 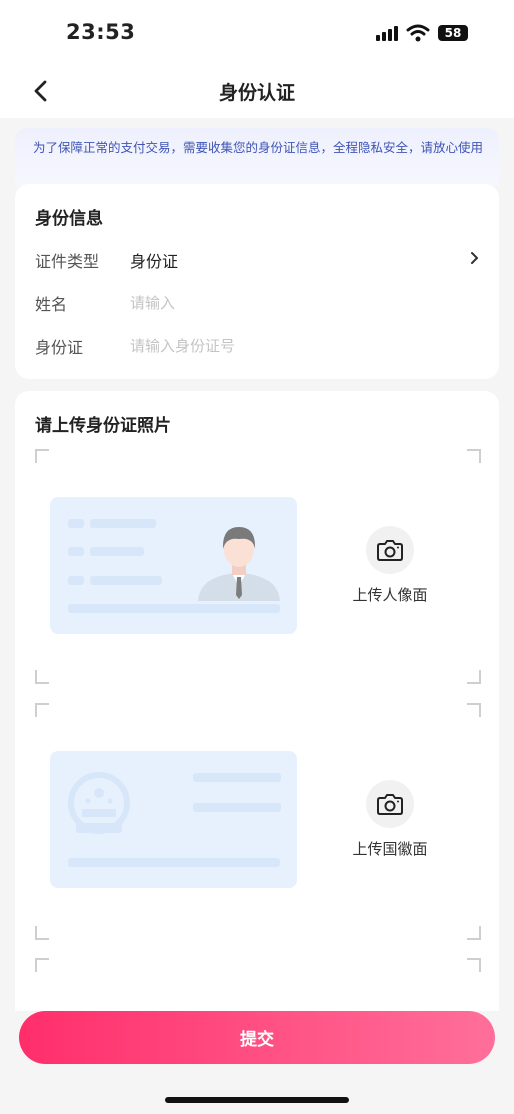 I want to click on upload-back-button: 上传国徽面, so click(x=390, y=819).